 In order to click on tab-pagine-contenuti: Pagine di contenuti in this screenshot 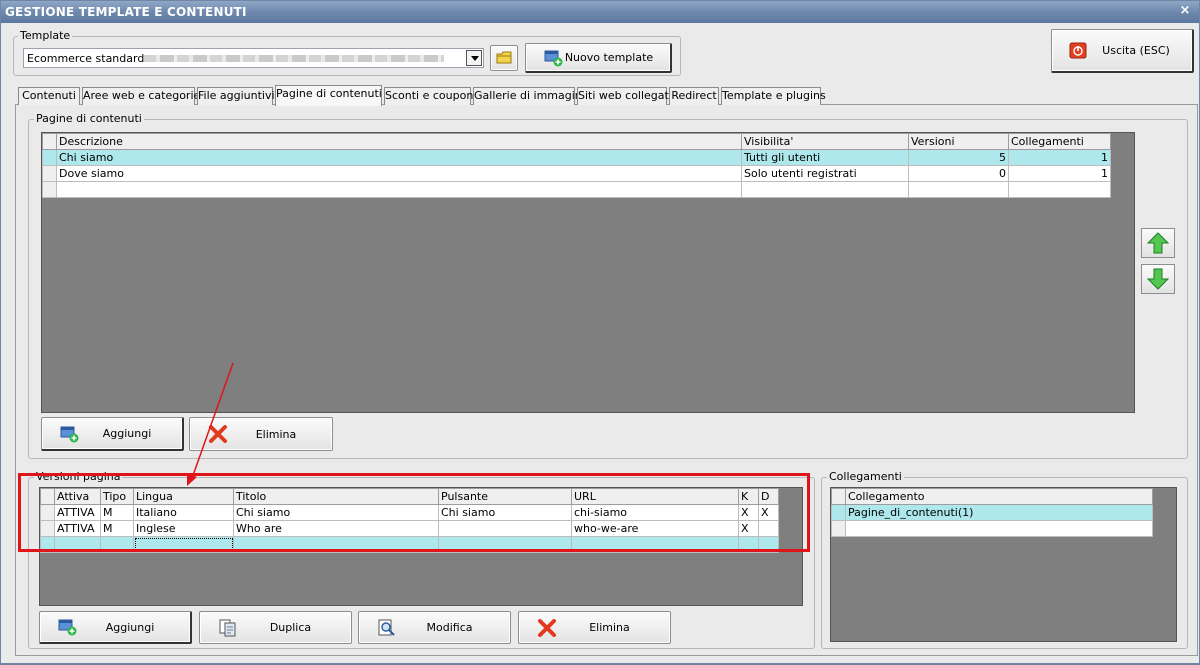, I will do `click(328, 95)`.